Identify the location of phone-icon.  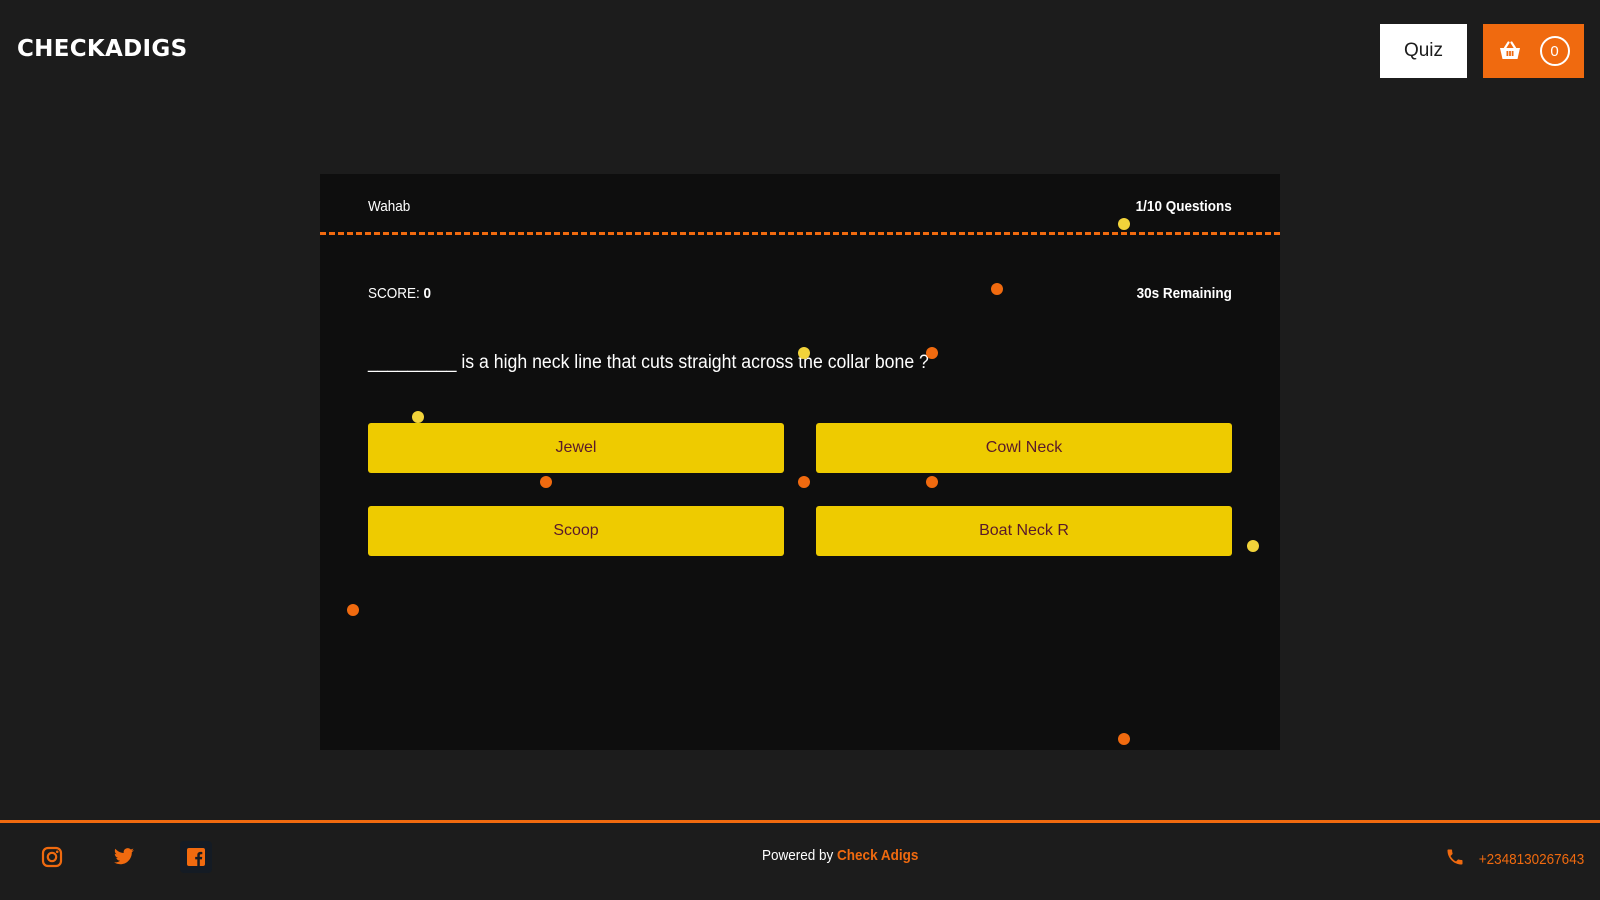
(1455, 859).